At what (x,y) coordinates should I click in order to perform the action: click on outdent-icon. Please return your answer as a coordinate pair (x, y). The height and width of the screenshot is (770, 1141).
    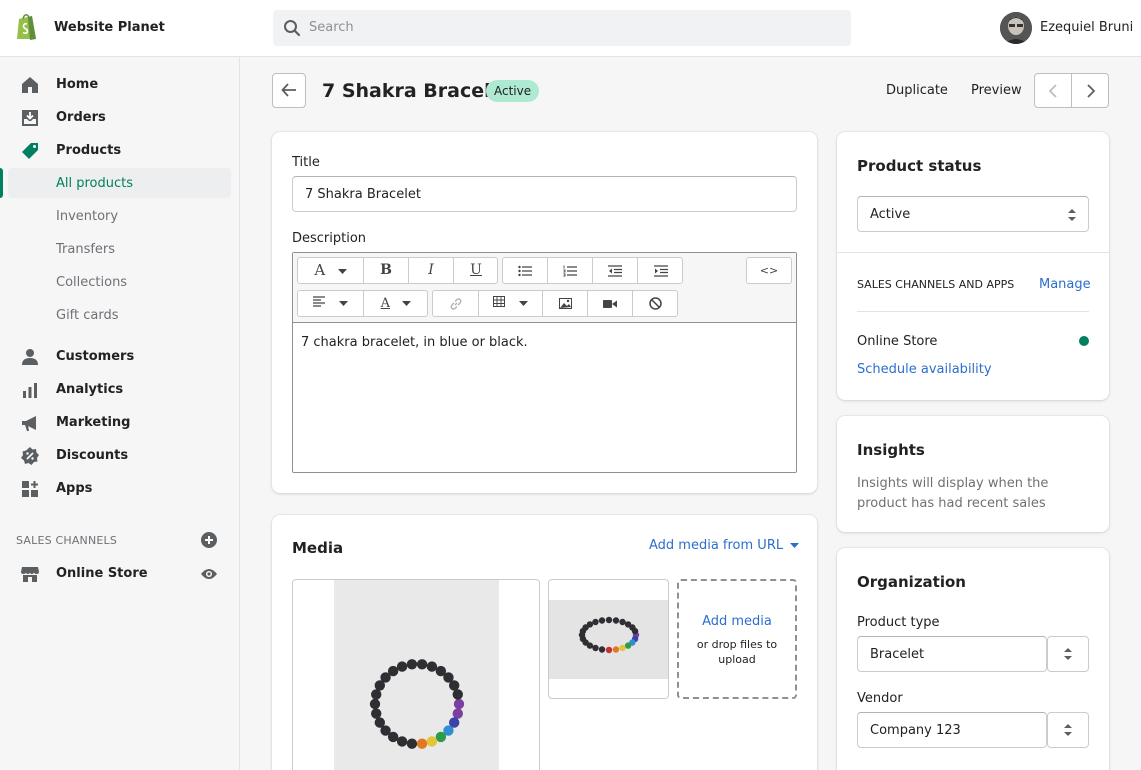
    Looking at the image, I should click on (615, 271).